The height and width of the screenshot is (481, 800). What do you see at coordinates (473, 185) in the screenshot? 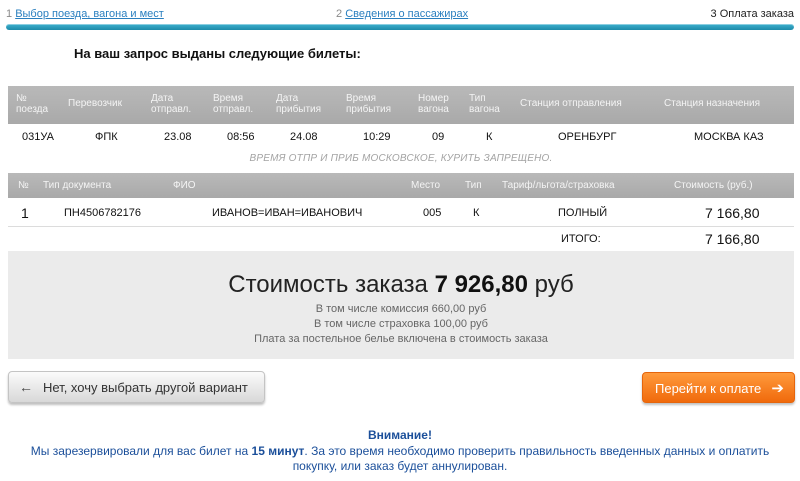
I see `header-type: Тип` at bounding box center [473, 185].